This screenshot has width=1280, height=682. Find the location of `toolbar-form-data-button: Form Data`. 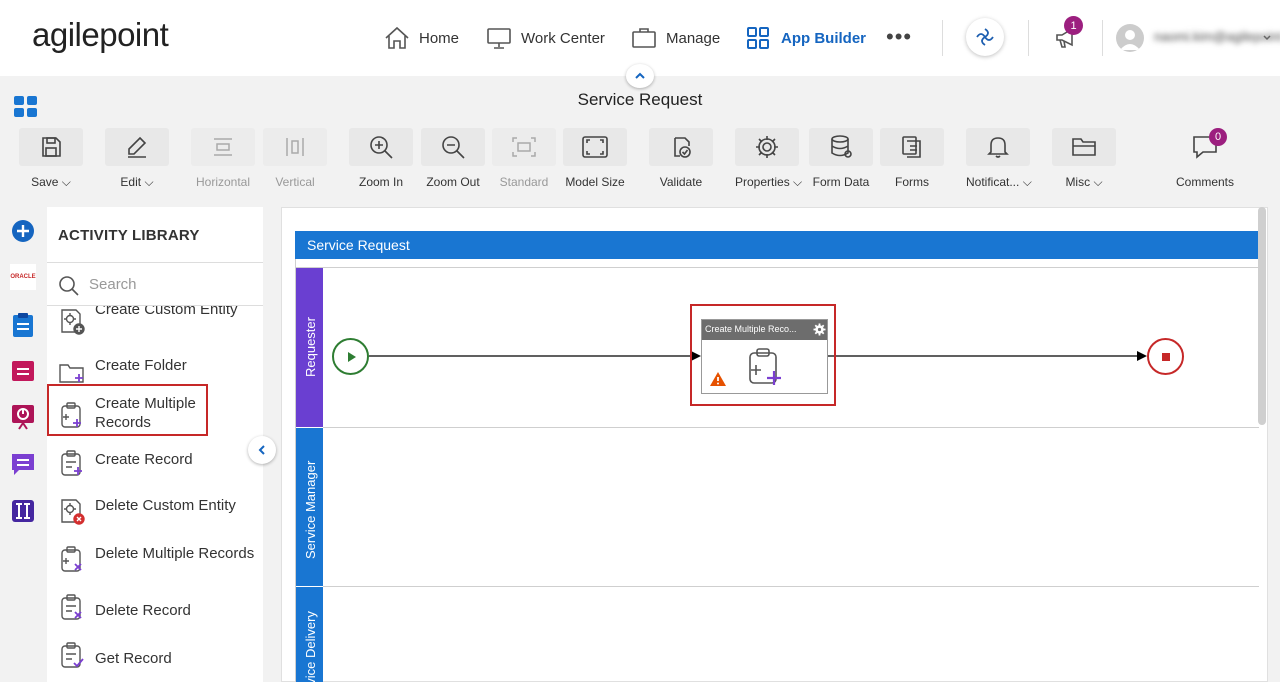

toolbar-form-data-button: Form Data is located at coordinates (841, 158).